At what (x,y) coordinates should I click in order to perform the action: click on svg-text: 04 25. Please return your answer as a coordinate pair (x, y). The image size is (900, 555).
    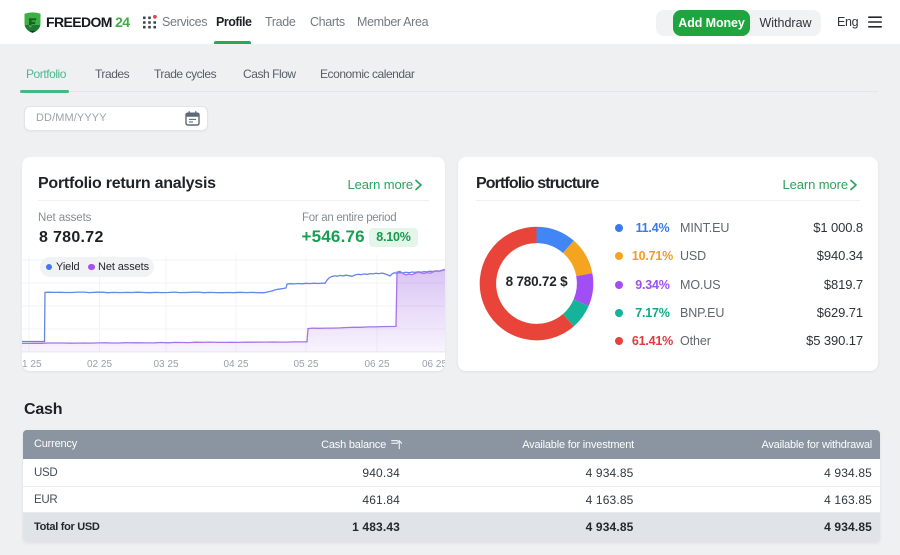
    Looking at the image, I should click on (235, 364).